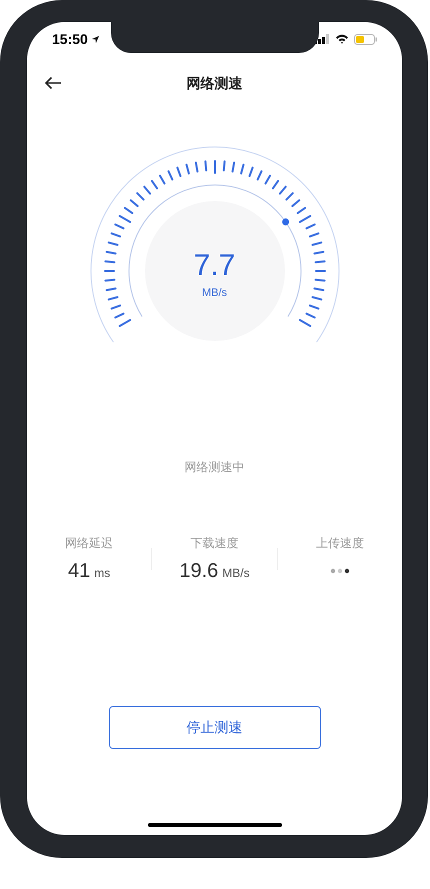 The height and width of the screenshot is (889, 430). Describe the element at coordinates (53, 83) in the screenshot. I see `back-arrow-icon` at that location.